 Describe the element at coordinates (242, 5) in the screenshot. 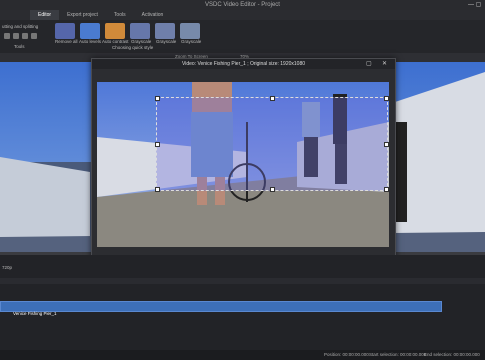

I see `window-title: VSDC Video Editor - Project` at that location.